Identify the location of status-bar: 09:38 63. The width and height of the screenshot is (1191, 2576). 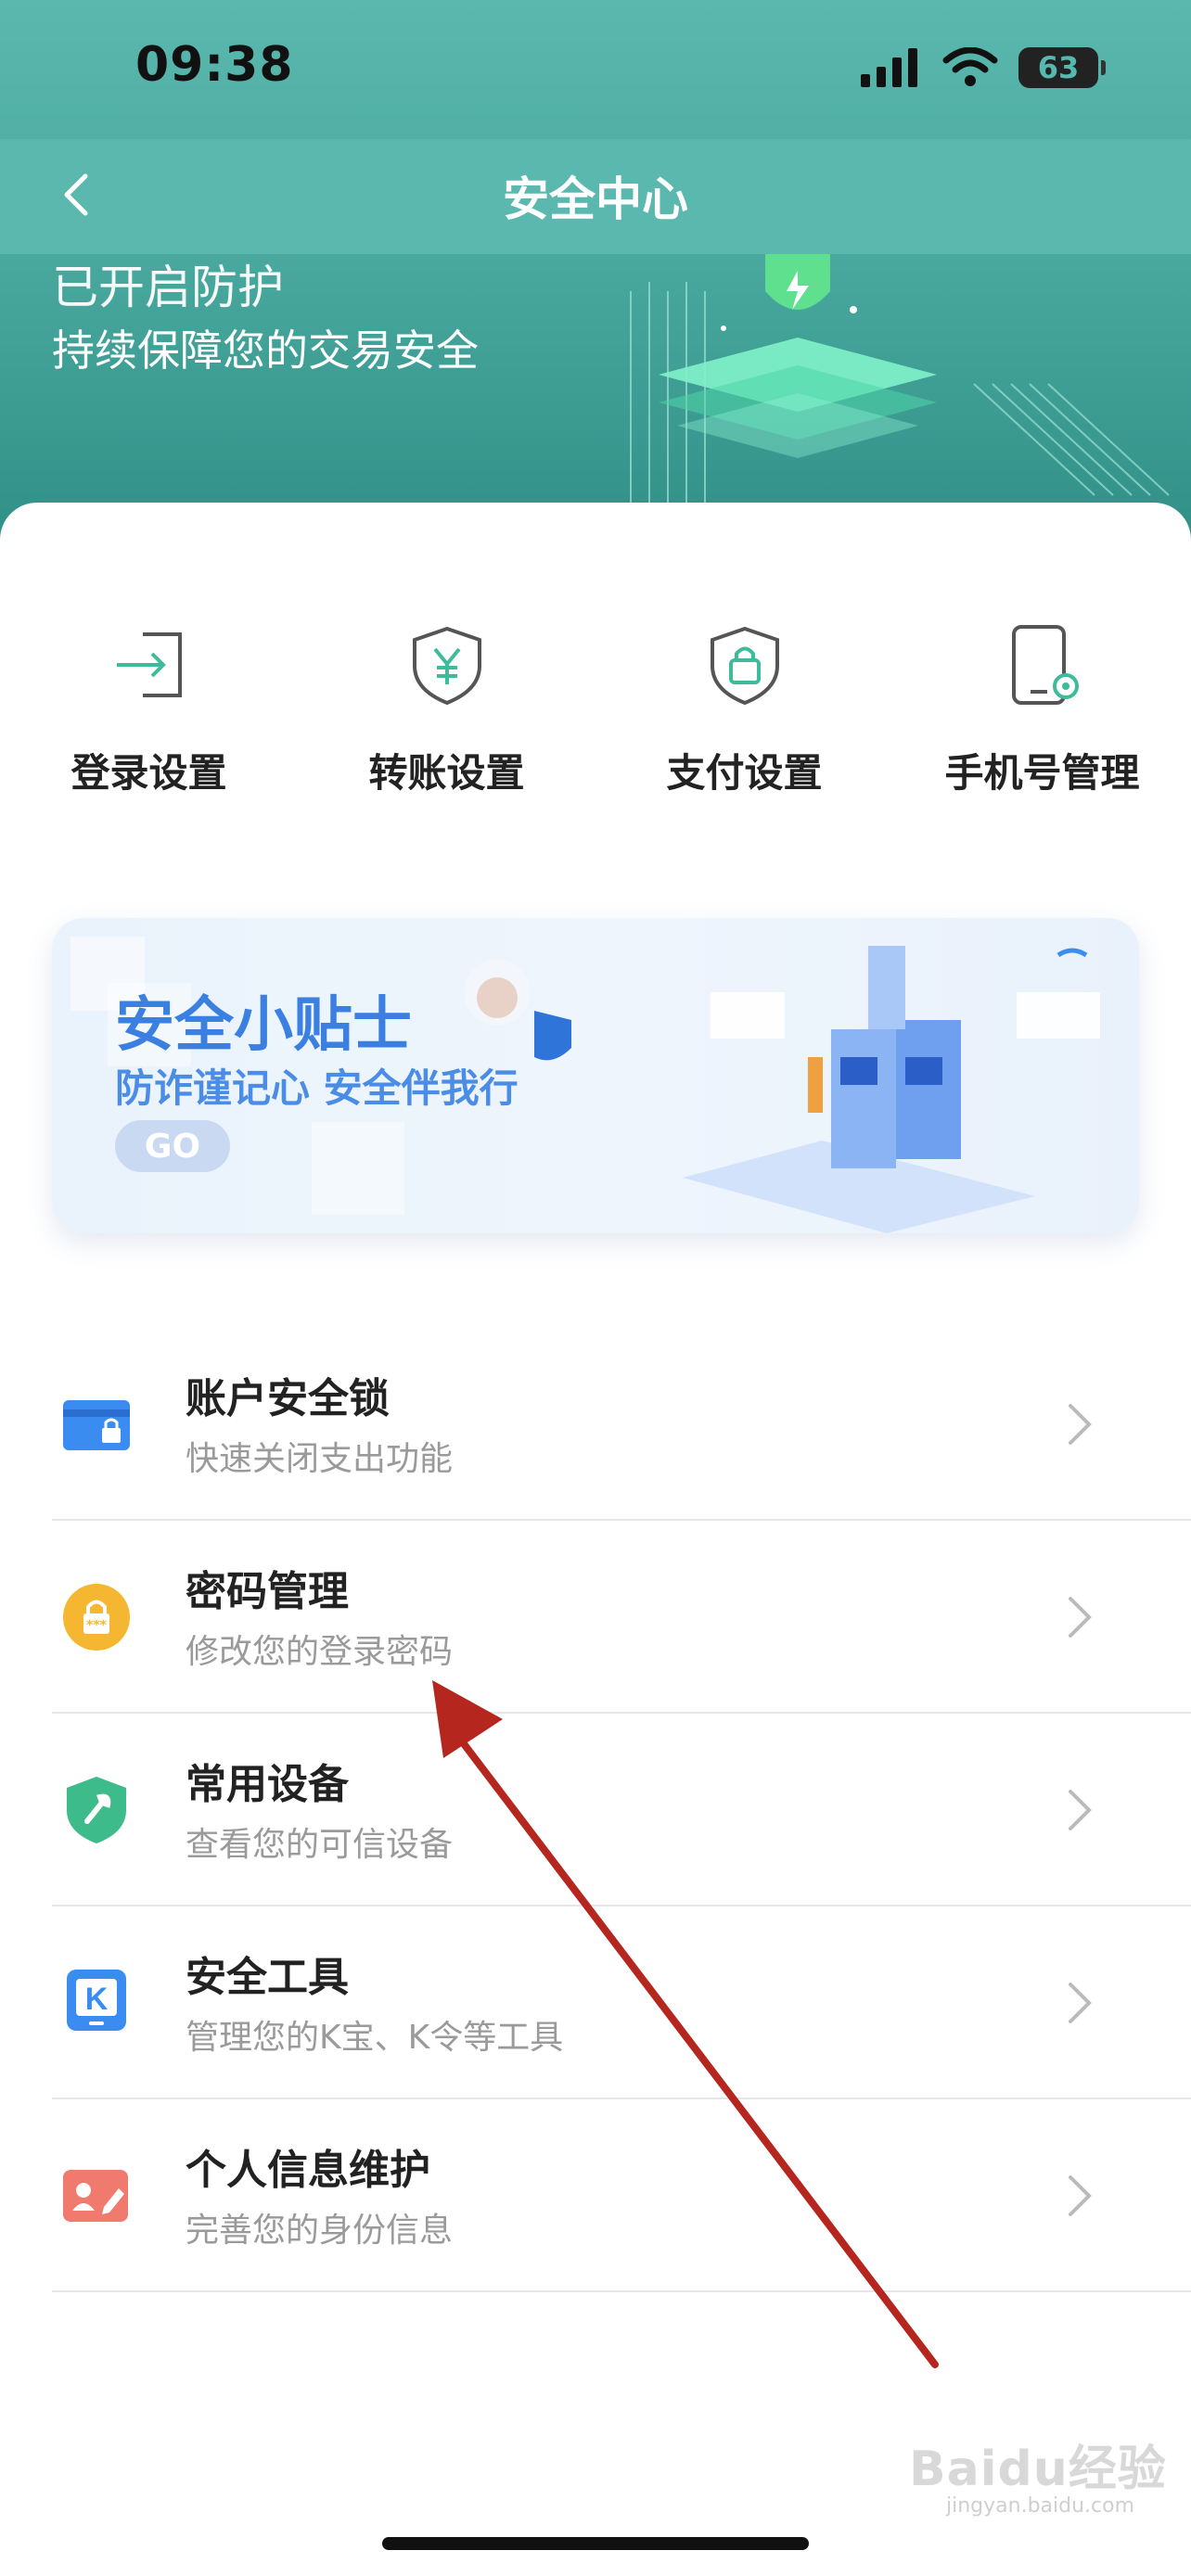
(595, 69).